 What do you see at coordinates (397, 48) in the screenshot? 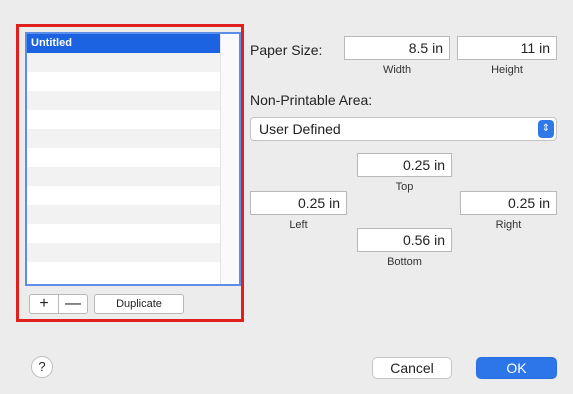
I see `width-field: 8.5 in` at bounding box center [397, 48].